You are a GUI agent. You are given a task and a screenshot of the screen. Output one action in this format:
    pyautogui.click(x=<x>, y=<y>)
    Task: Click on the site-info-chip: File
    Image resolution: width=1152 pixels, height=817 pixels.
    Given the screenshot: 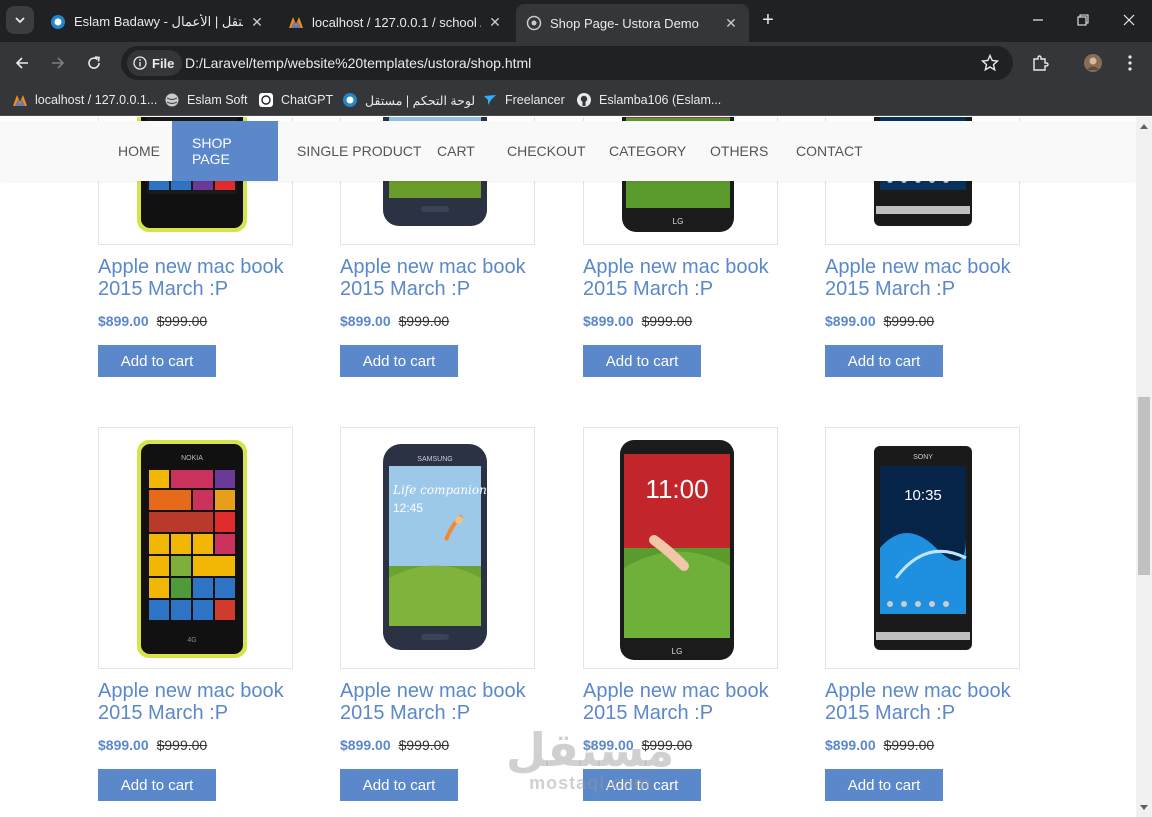 What is the action you would take?
    pyautogui.click(x=155, y=63)
    